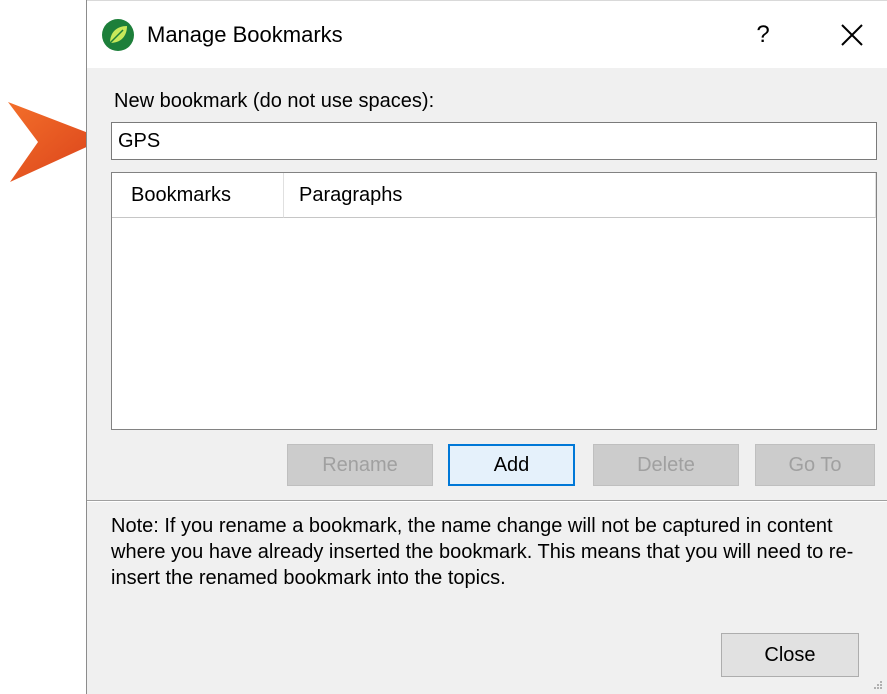  What do you see at coordinates (580, 195) in the screenshot?
I see `column-header-paragraphs: Paragraphs` at bounding box center [580, 195].